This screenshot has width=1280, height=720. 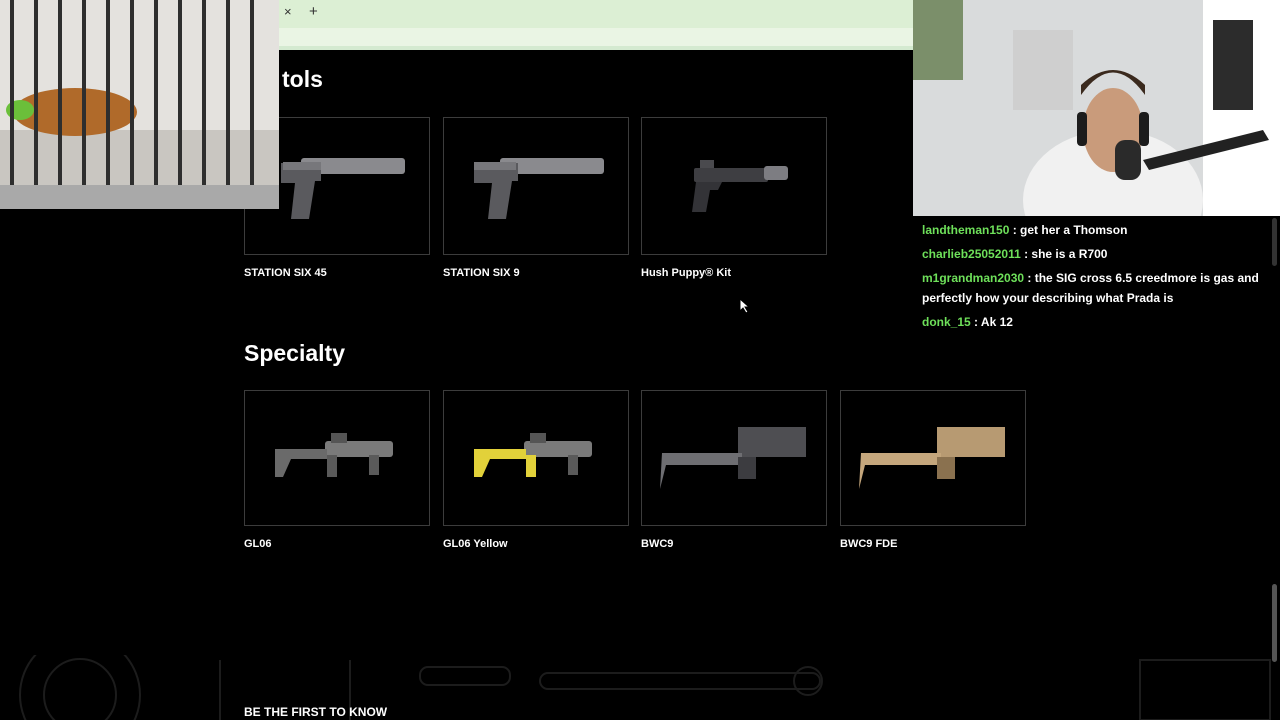 I want to click on product-card-gl06, so click(x=337, y=458).